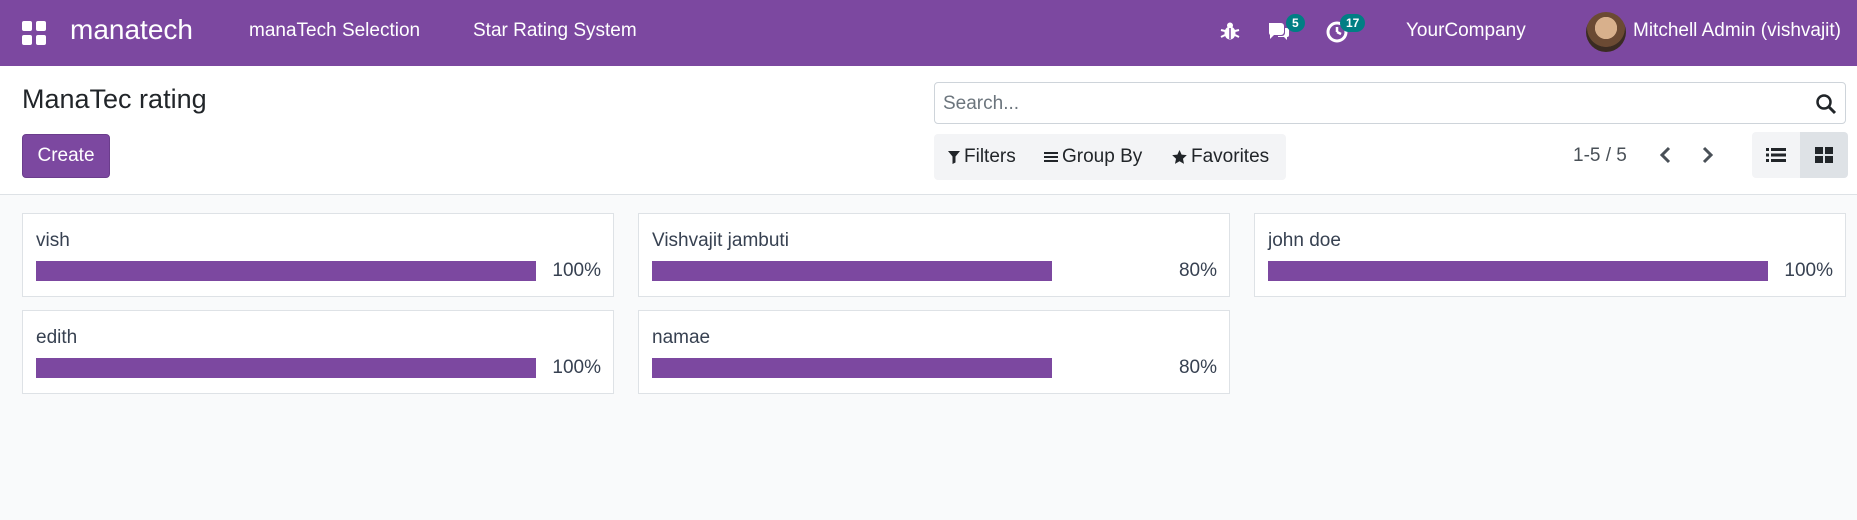  Describe the element at coordinates (334, 31) in the screenshot. I see `menu-item-selection: manaTech Selection` at that location.